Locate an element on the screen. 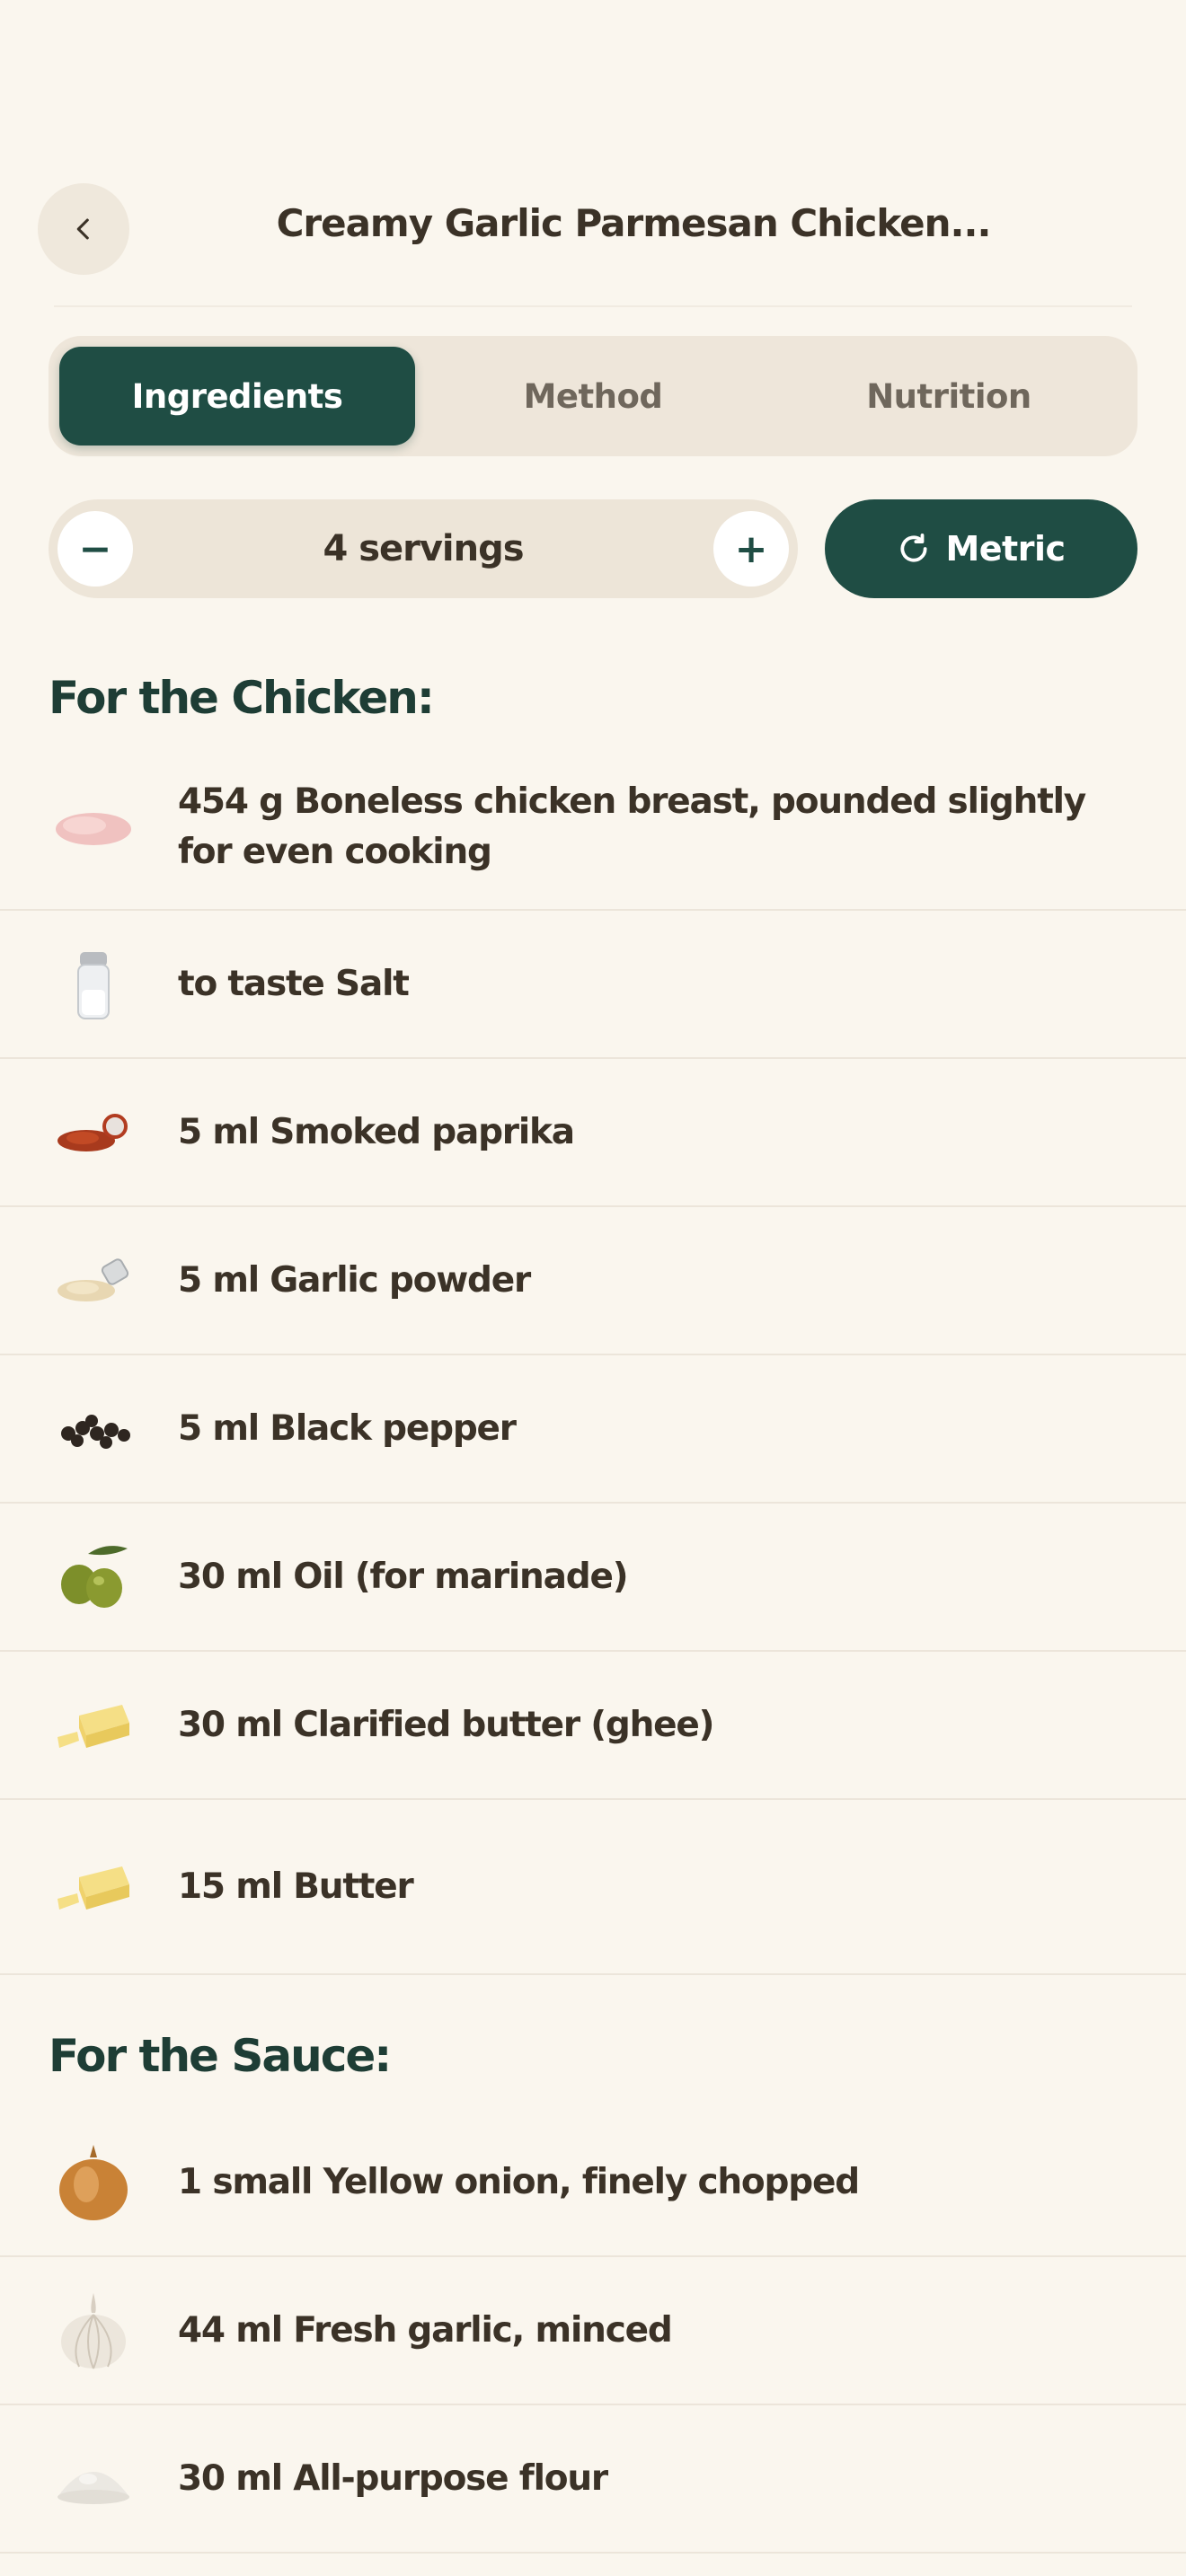 The height and width of the screenshot is (2576, 1186). salt-shaker-icon is located at coordinates (93, 985).